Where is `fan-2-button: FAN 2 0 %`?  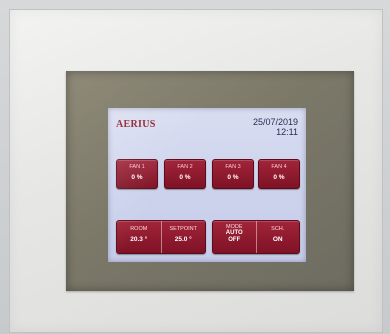
fan-2-button: FAN 2 0 % is located at coordinates (185, 174).